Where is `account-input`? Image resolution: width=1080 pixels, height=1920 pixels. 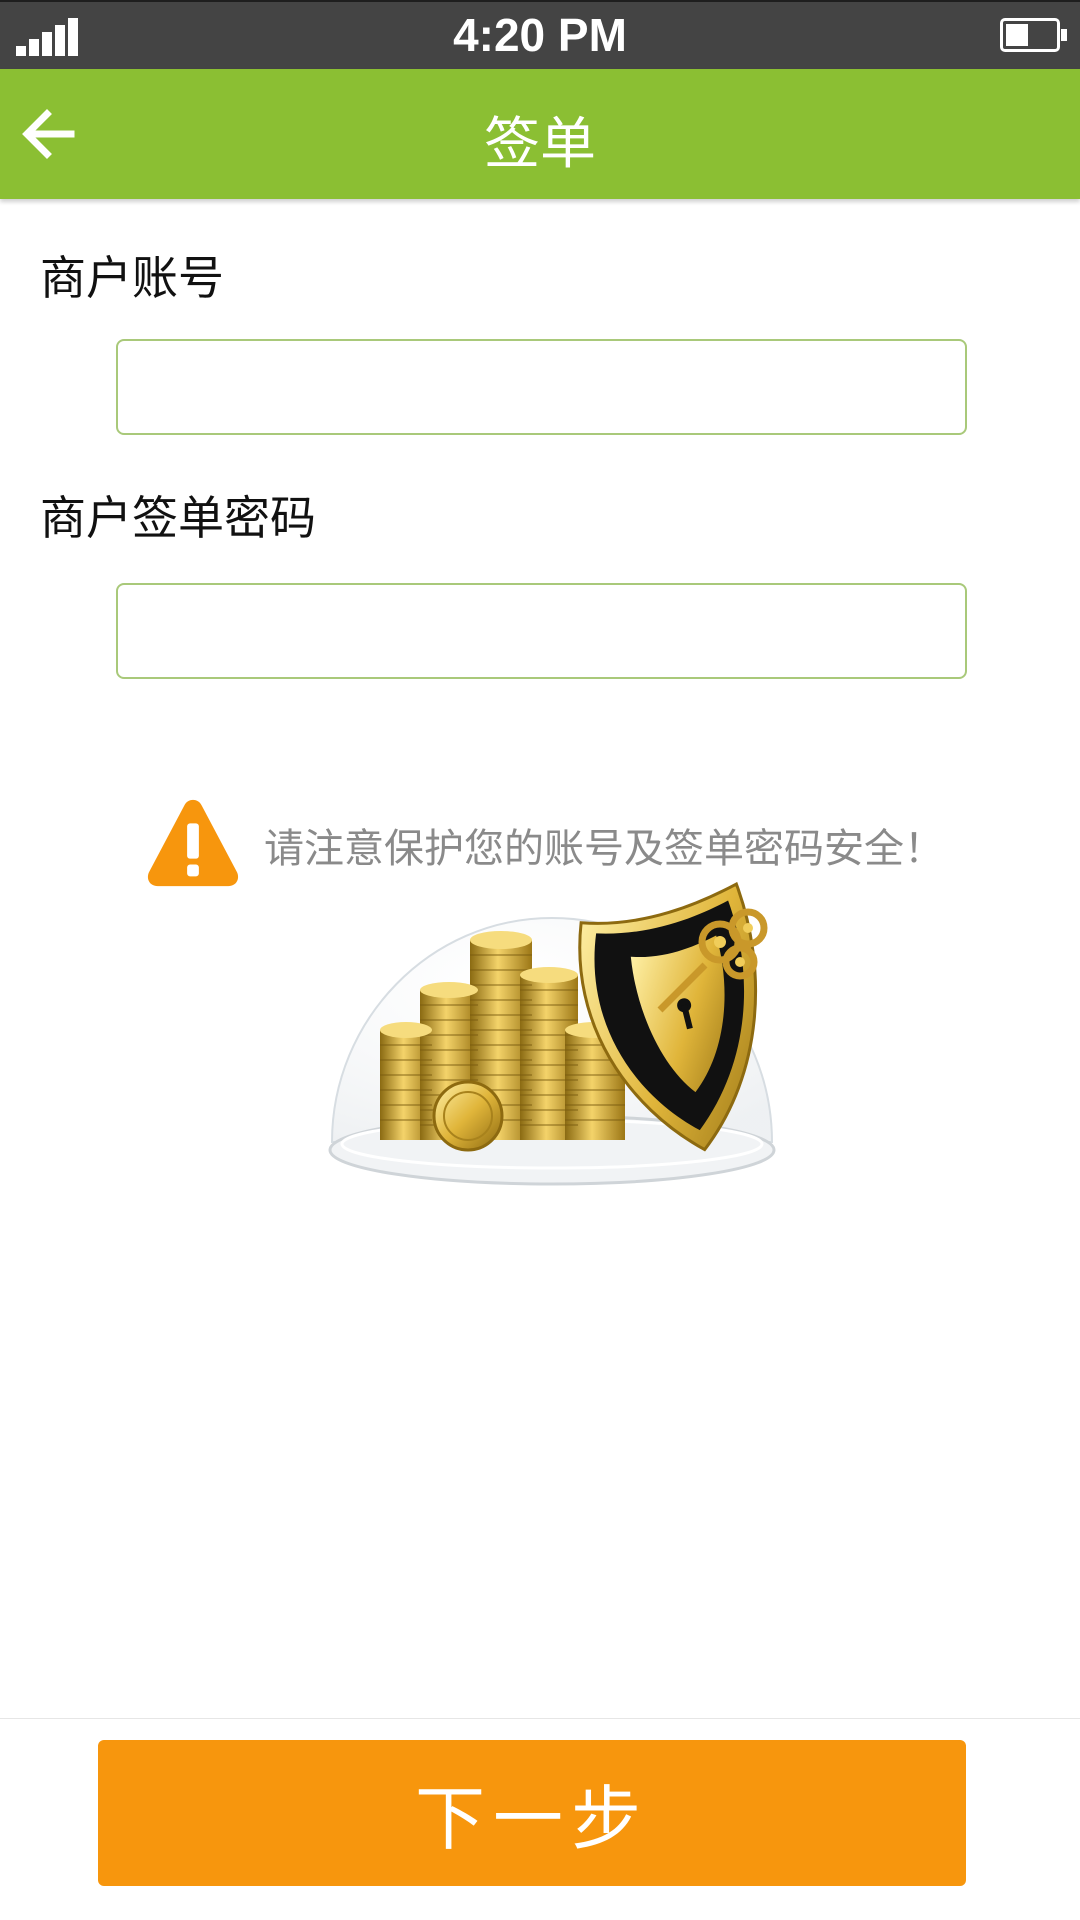
account-input is located at coordinates (541, 387).